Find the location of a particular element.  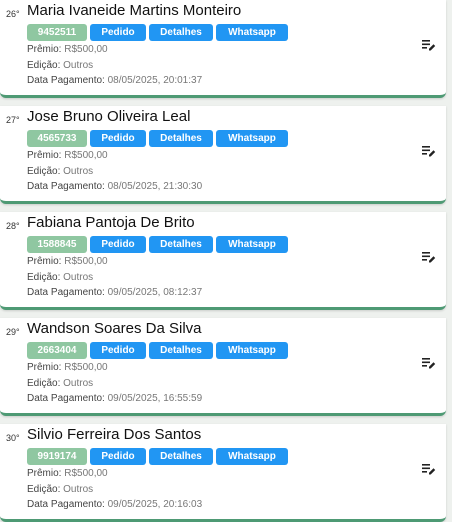

data-pagamento-row: Data Pagamento: 08/05/2025, 20:01:37 is located at coordinates (114, 80).